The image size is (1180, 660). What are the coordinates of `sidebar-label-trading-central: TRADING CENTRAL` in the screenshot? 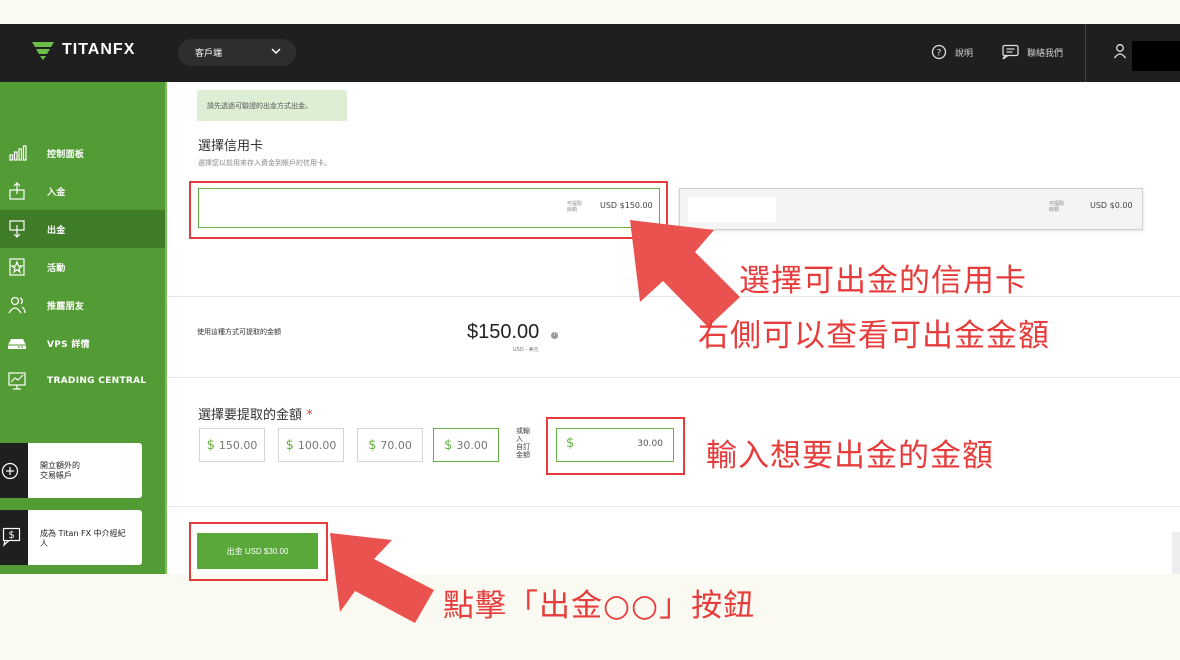 It's located at (97, 381).